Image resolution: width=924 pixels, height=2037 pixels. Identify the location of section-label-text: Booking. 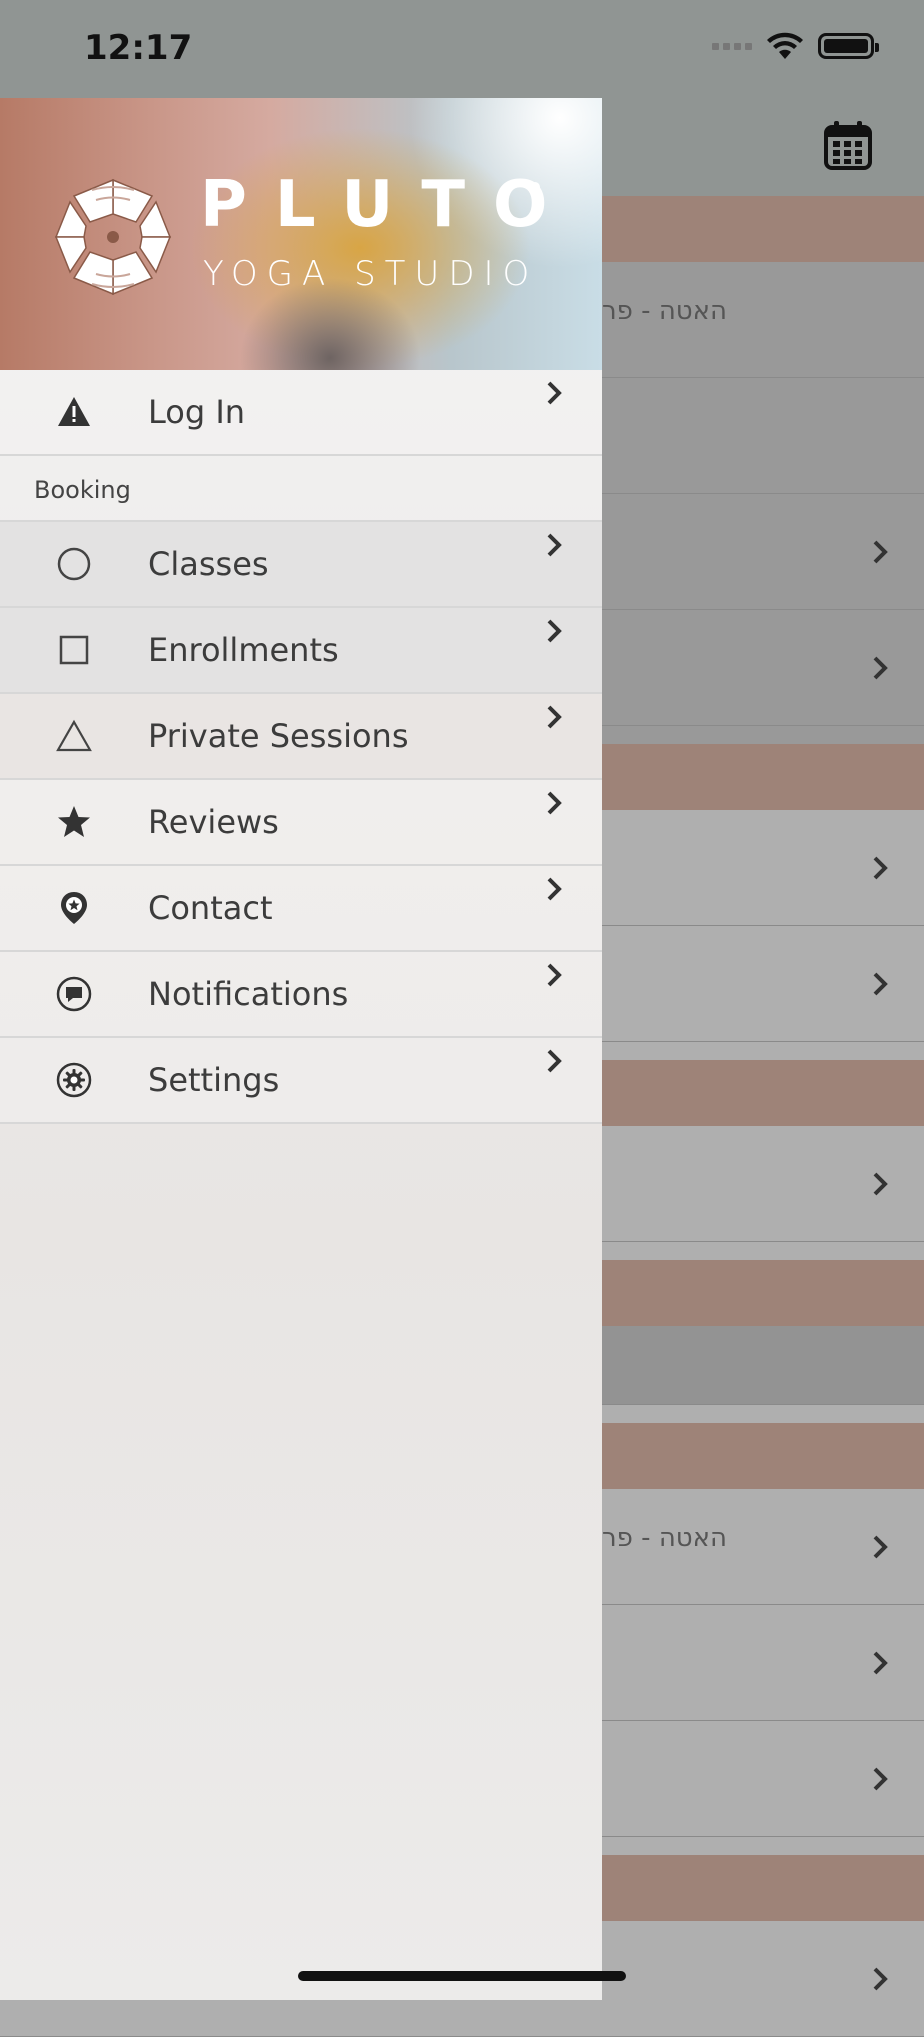
(82, 490).